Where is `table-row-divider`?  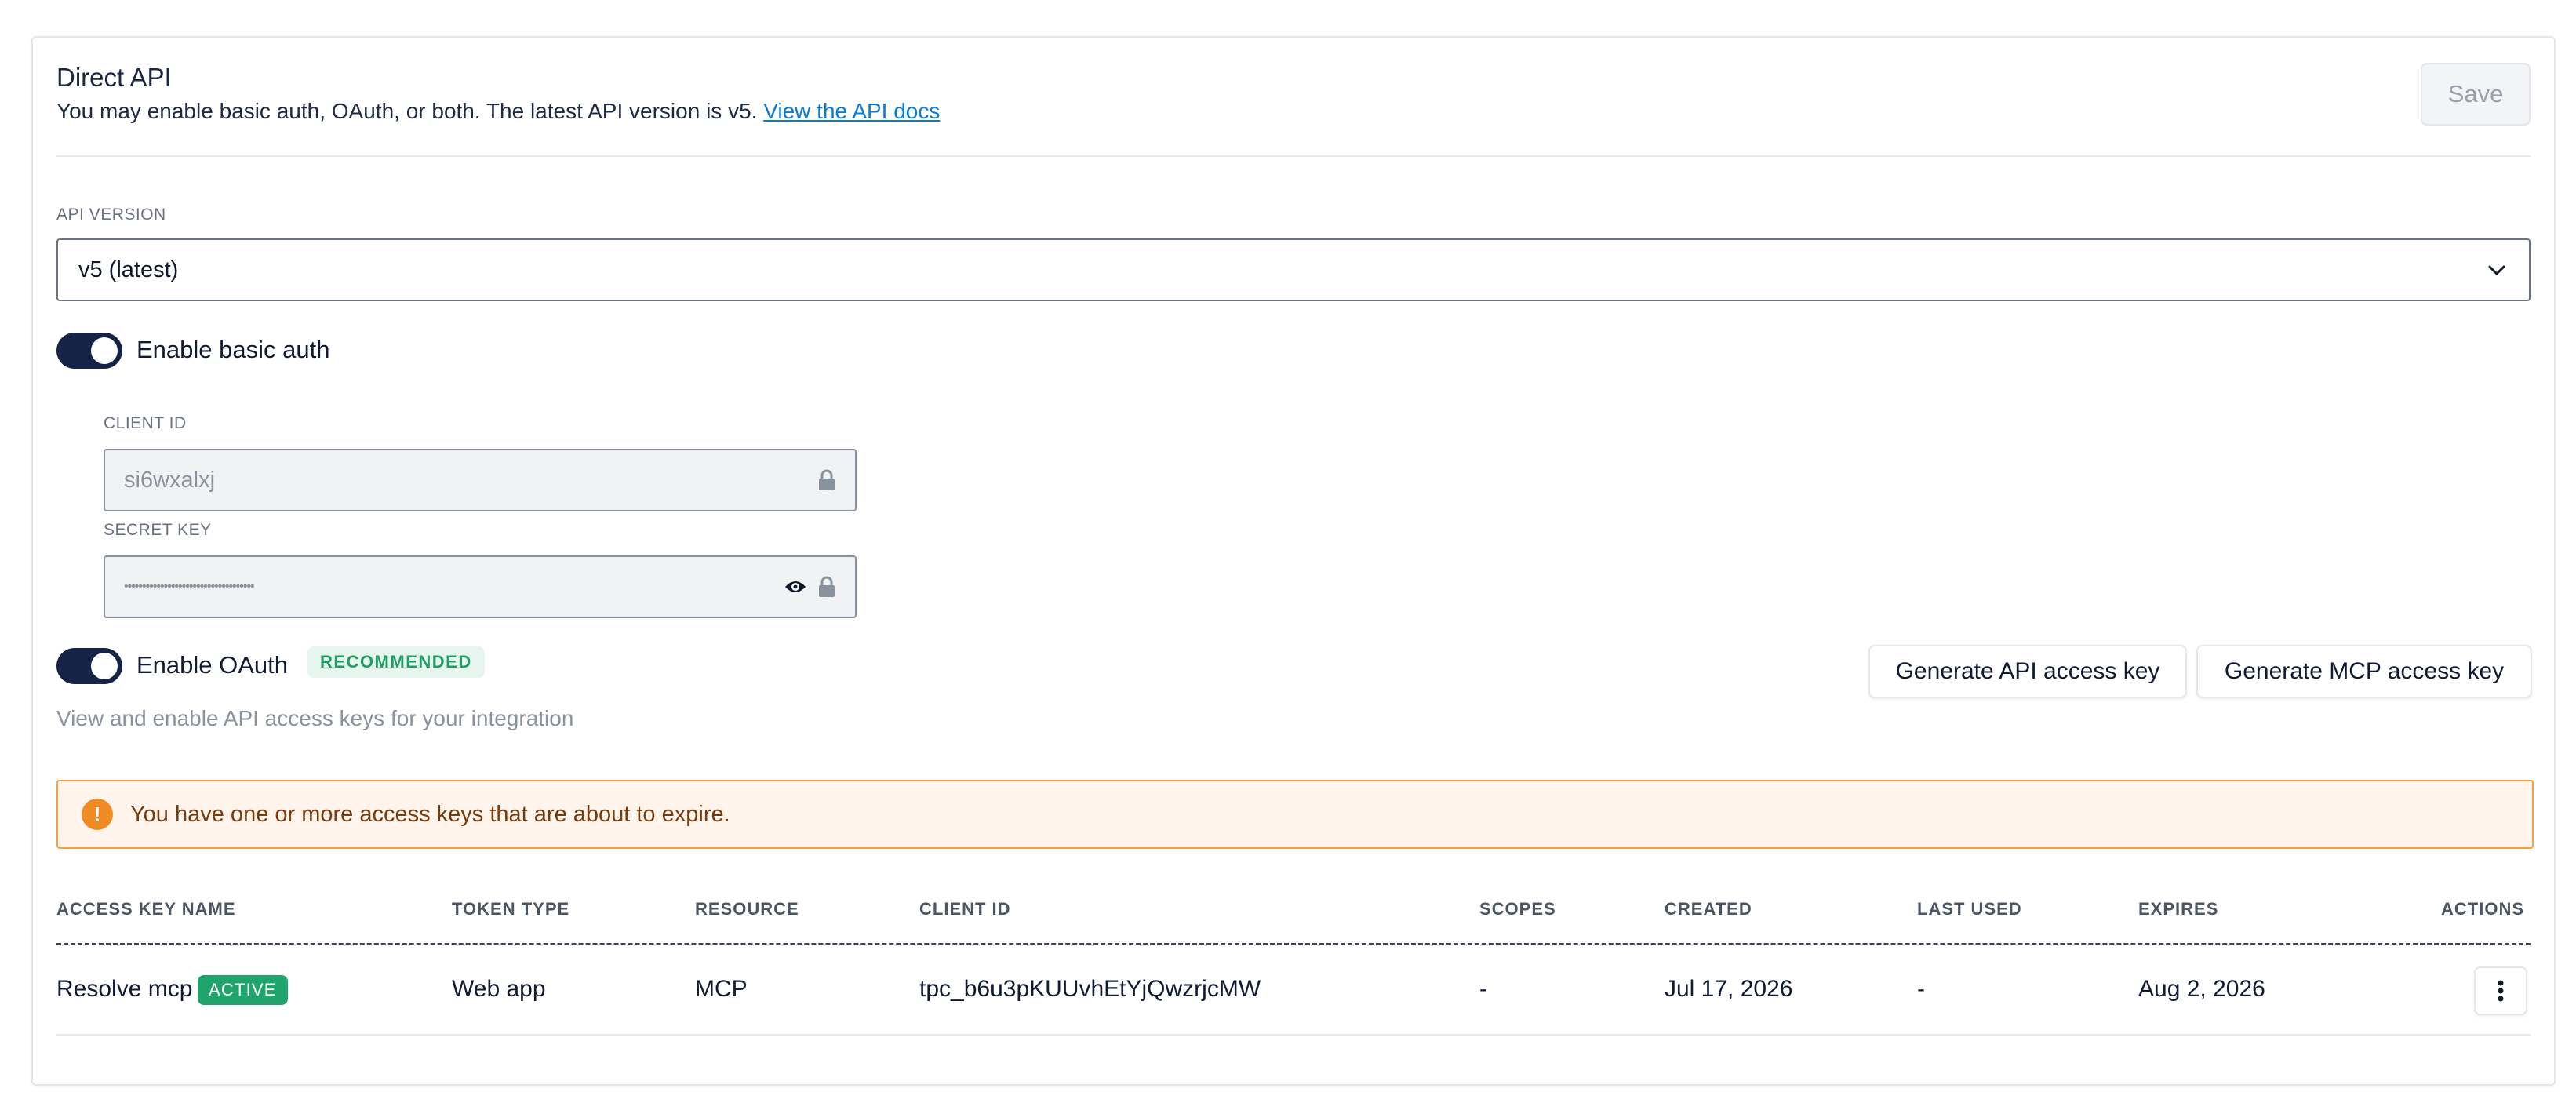
table-row-divider is located at coordinates (1293, 1035).